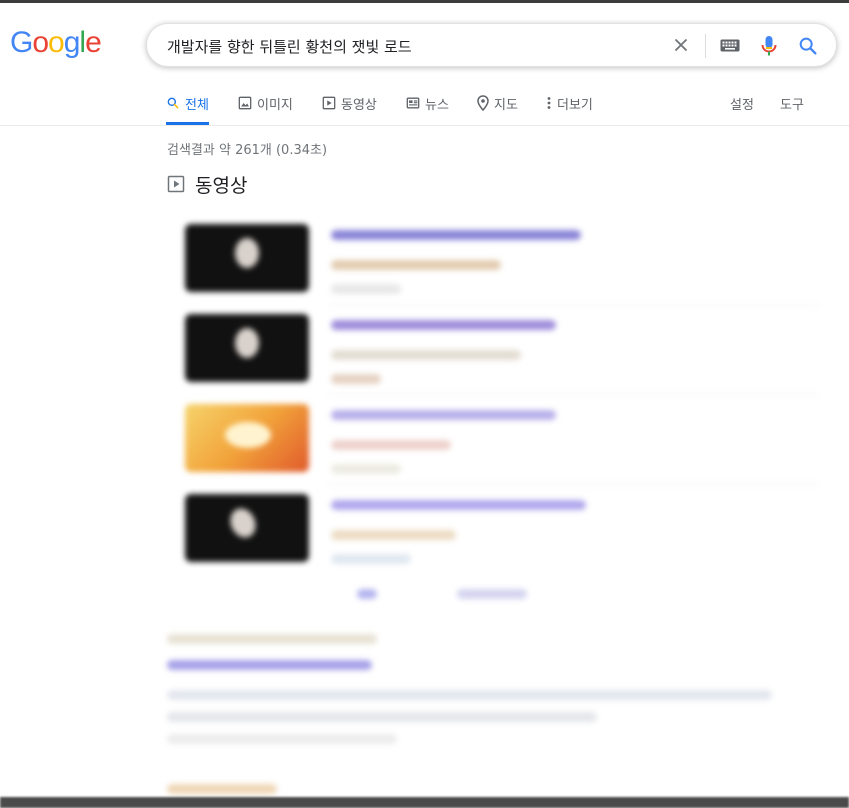 This screenshot has width=849, height=808. I want to click on settings-link: 설정, so click(742, 103).